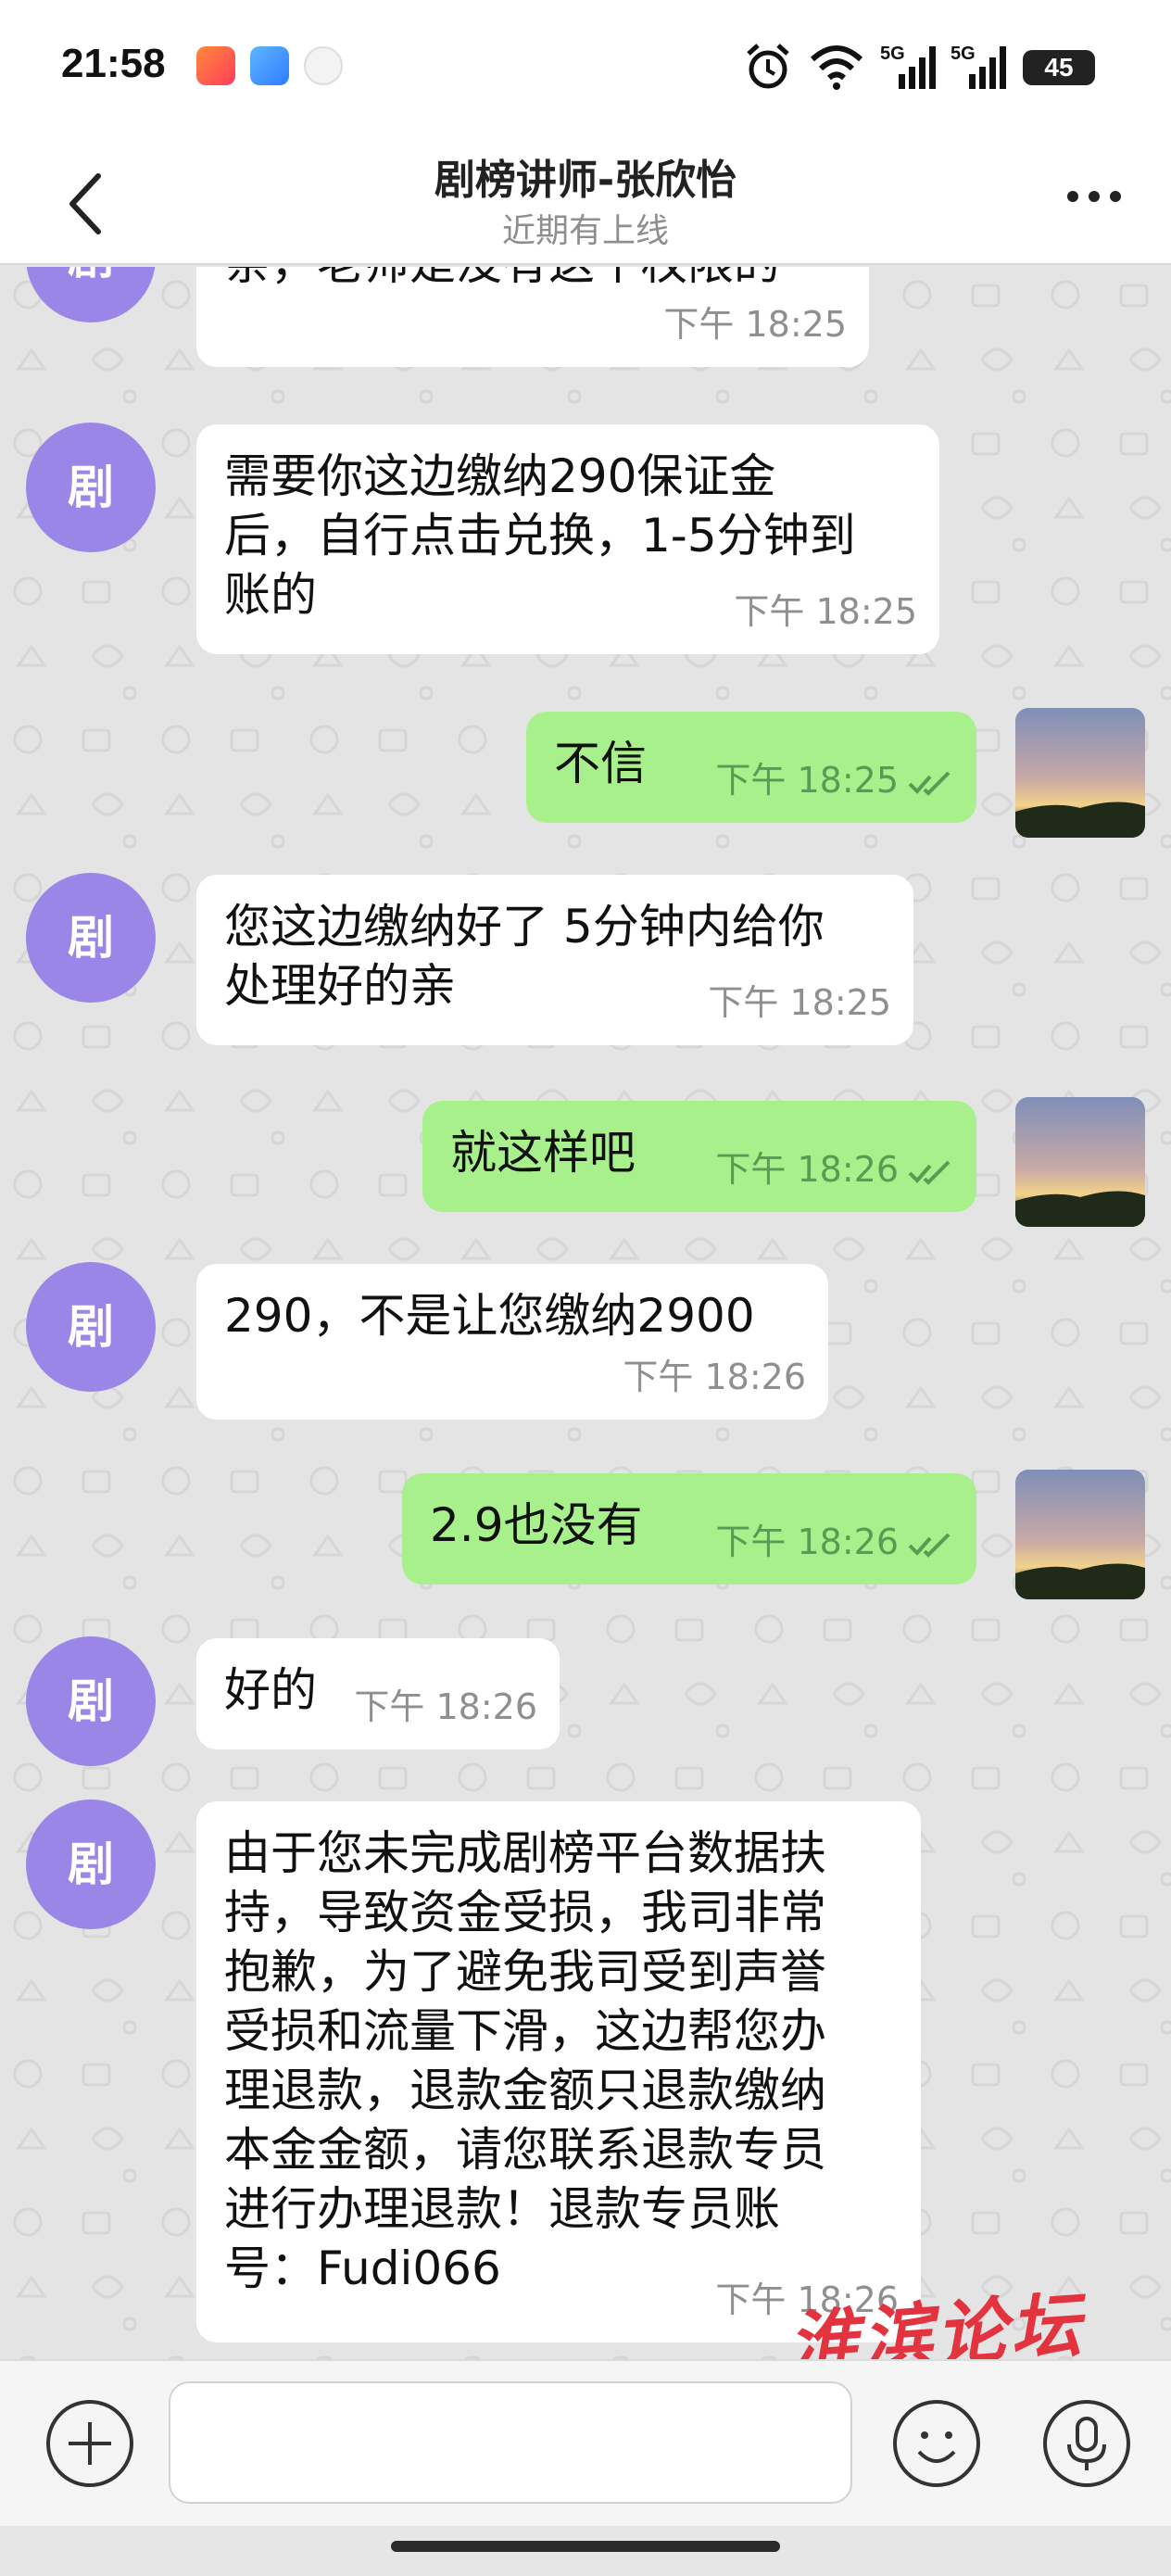 The height and width of the screenshot is (2576, 1171). I want to click on alarm-icon, so click(768, 66).